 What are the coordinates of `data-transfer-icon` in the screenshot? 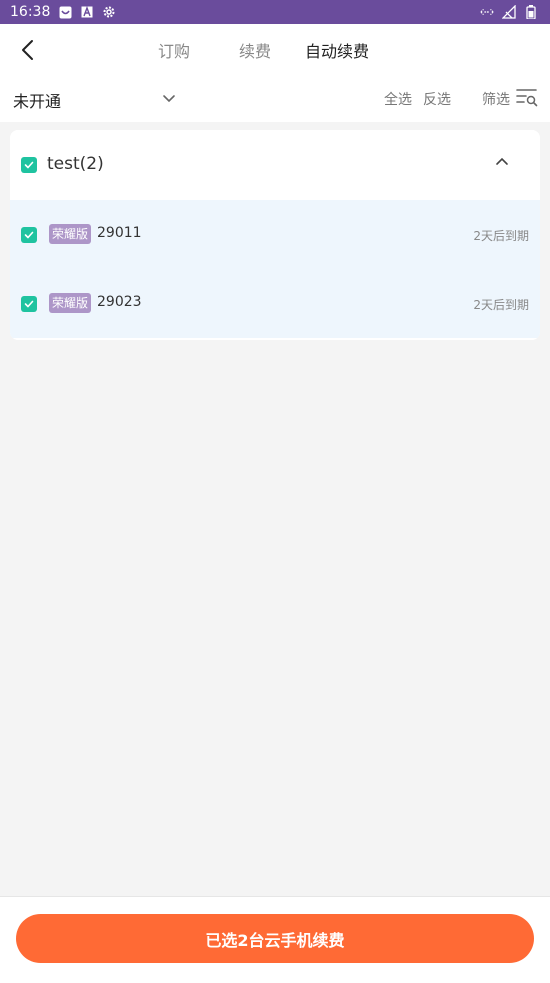 It's located at (487, 12).